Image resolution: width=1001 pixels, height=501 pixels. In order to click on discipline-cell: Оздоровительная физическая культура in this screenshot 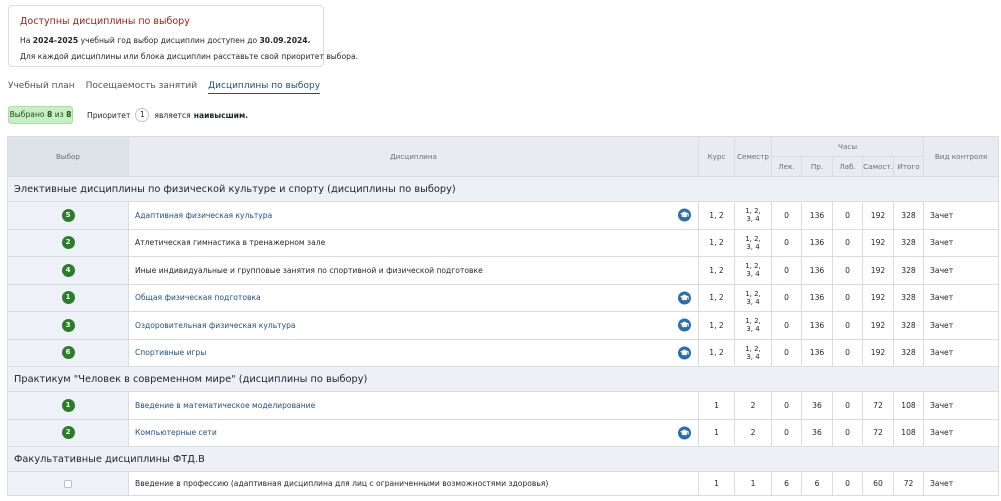, I will do `click(413, 325)`.